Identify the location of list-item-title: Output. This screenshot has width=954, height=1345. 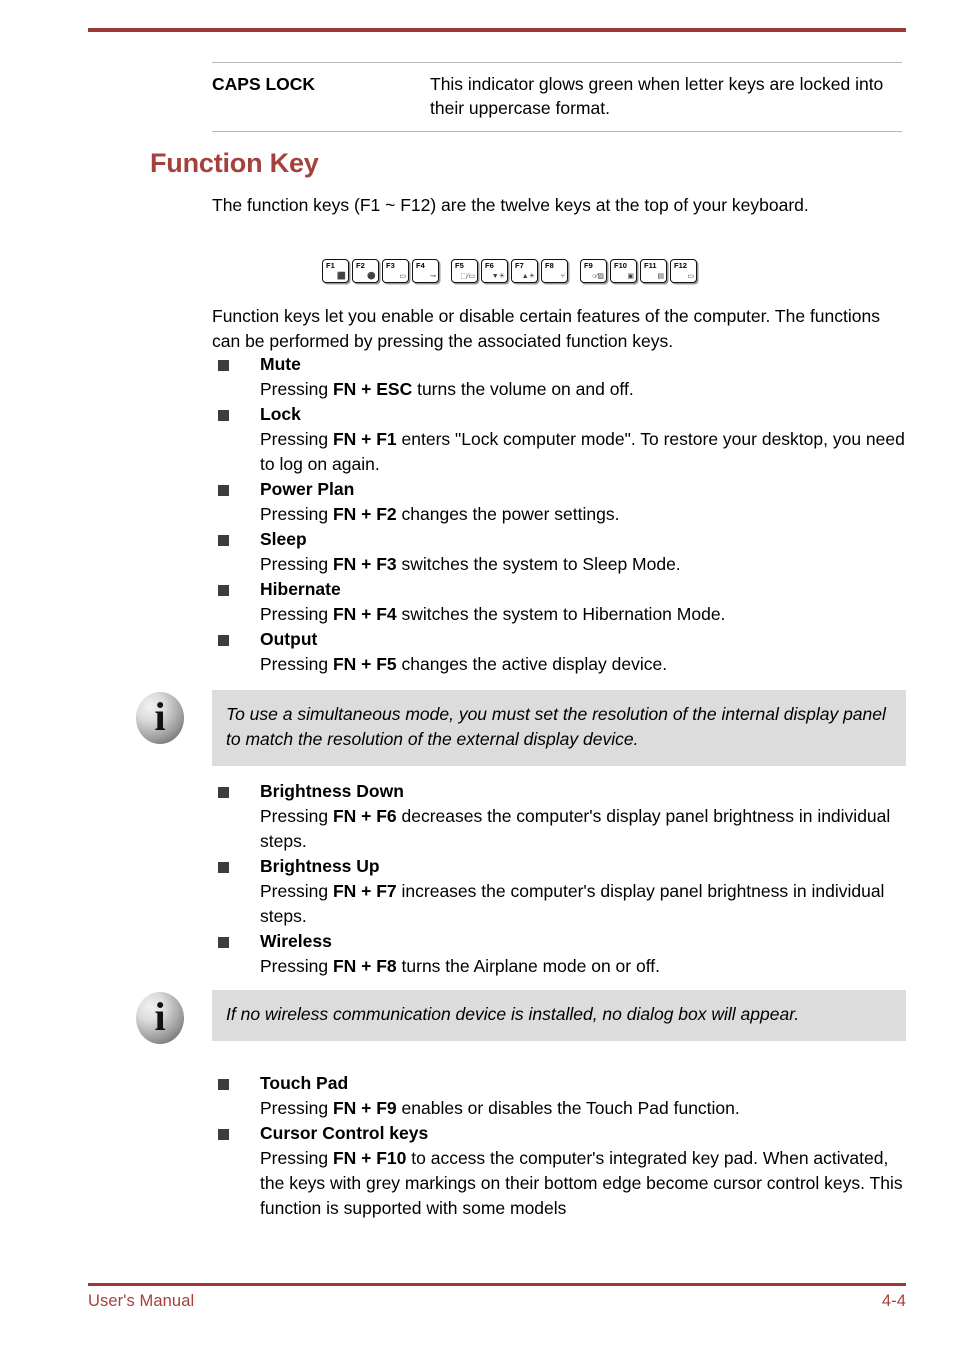
(289, 639).